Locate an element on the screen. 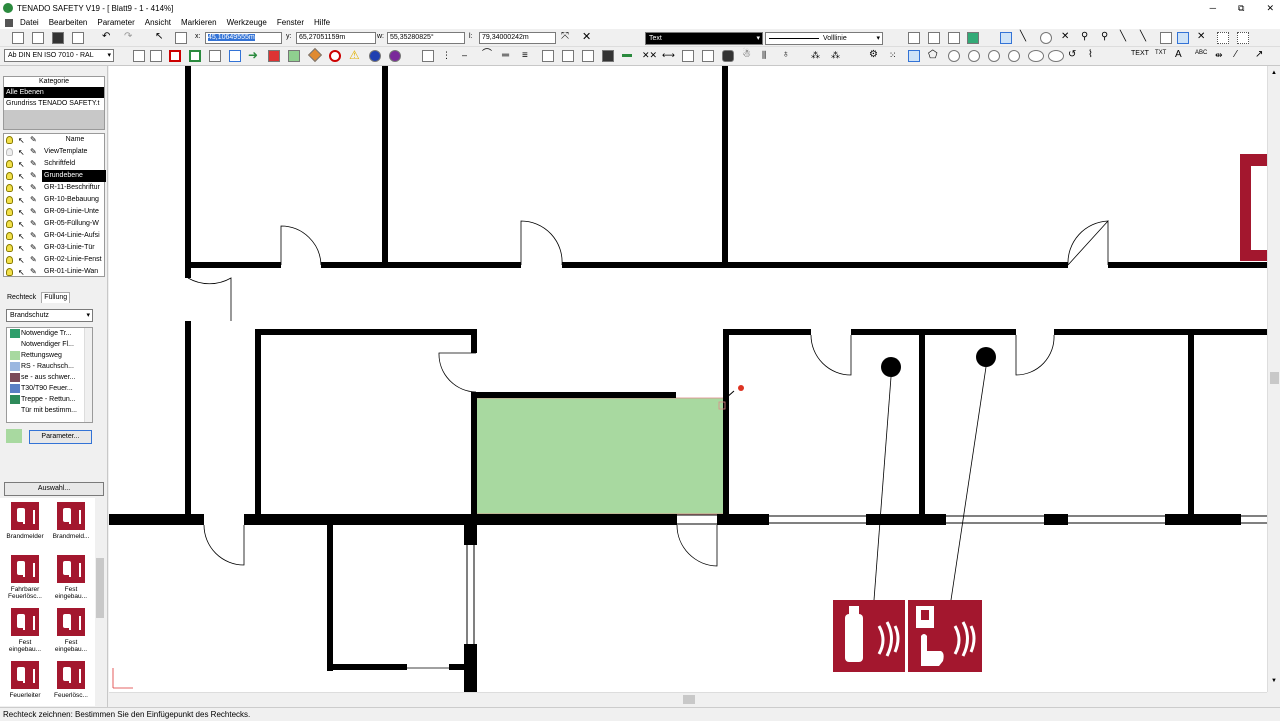  coordinate-mode-icon: ⤧ is located at coordinates (567, 38).